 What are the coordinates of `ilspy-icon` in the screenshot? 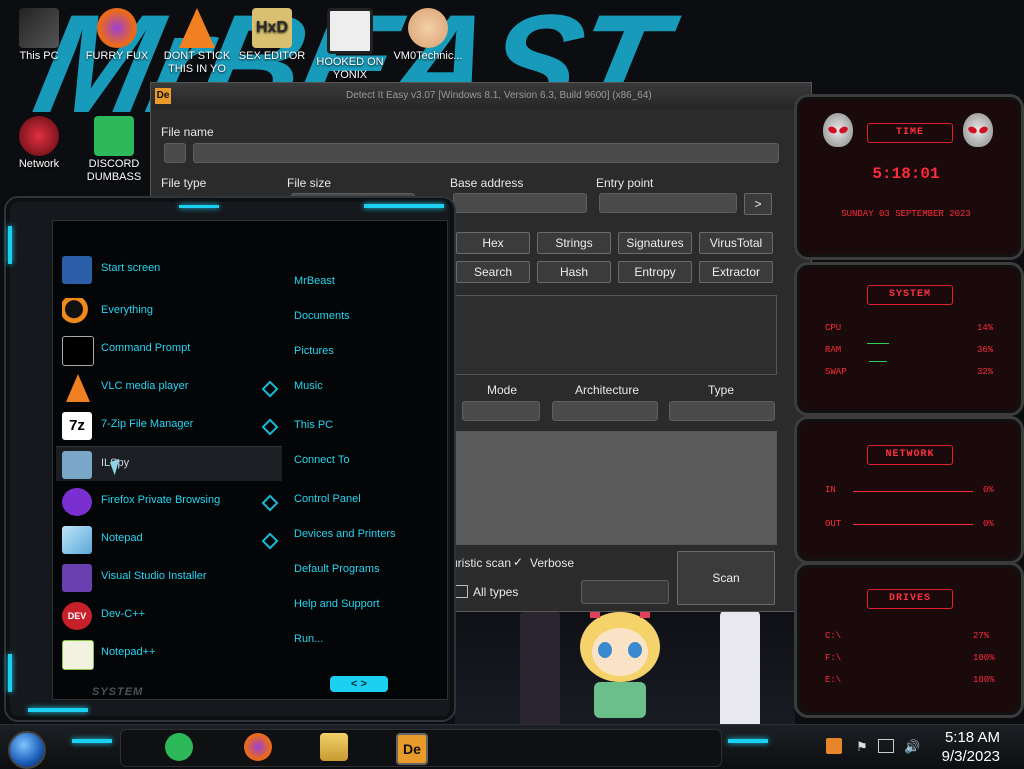 It's located at (77, 465).